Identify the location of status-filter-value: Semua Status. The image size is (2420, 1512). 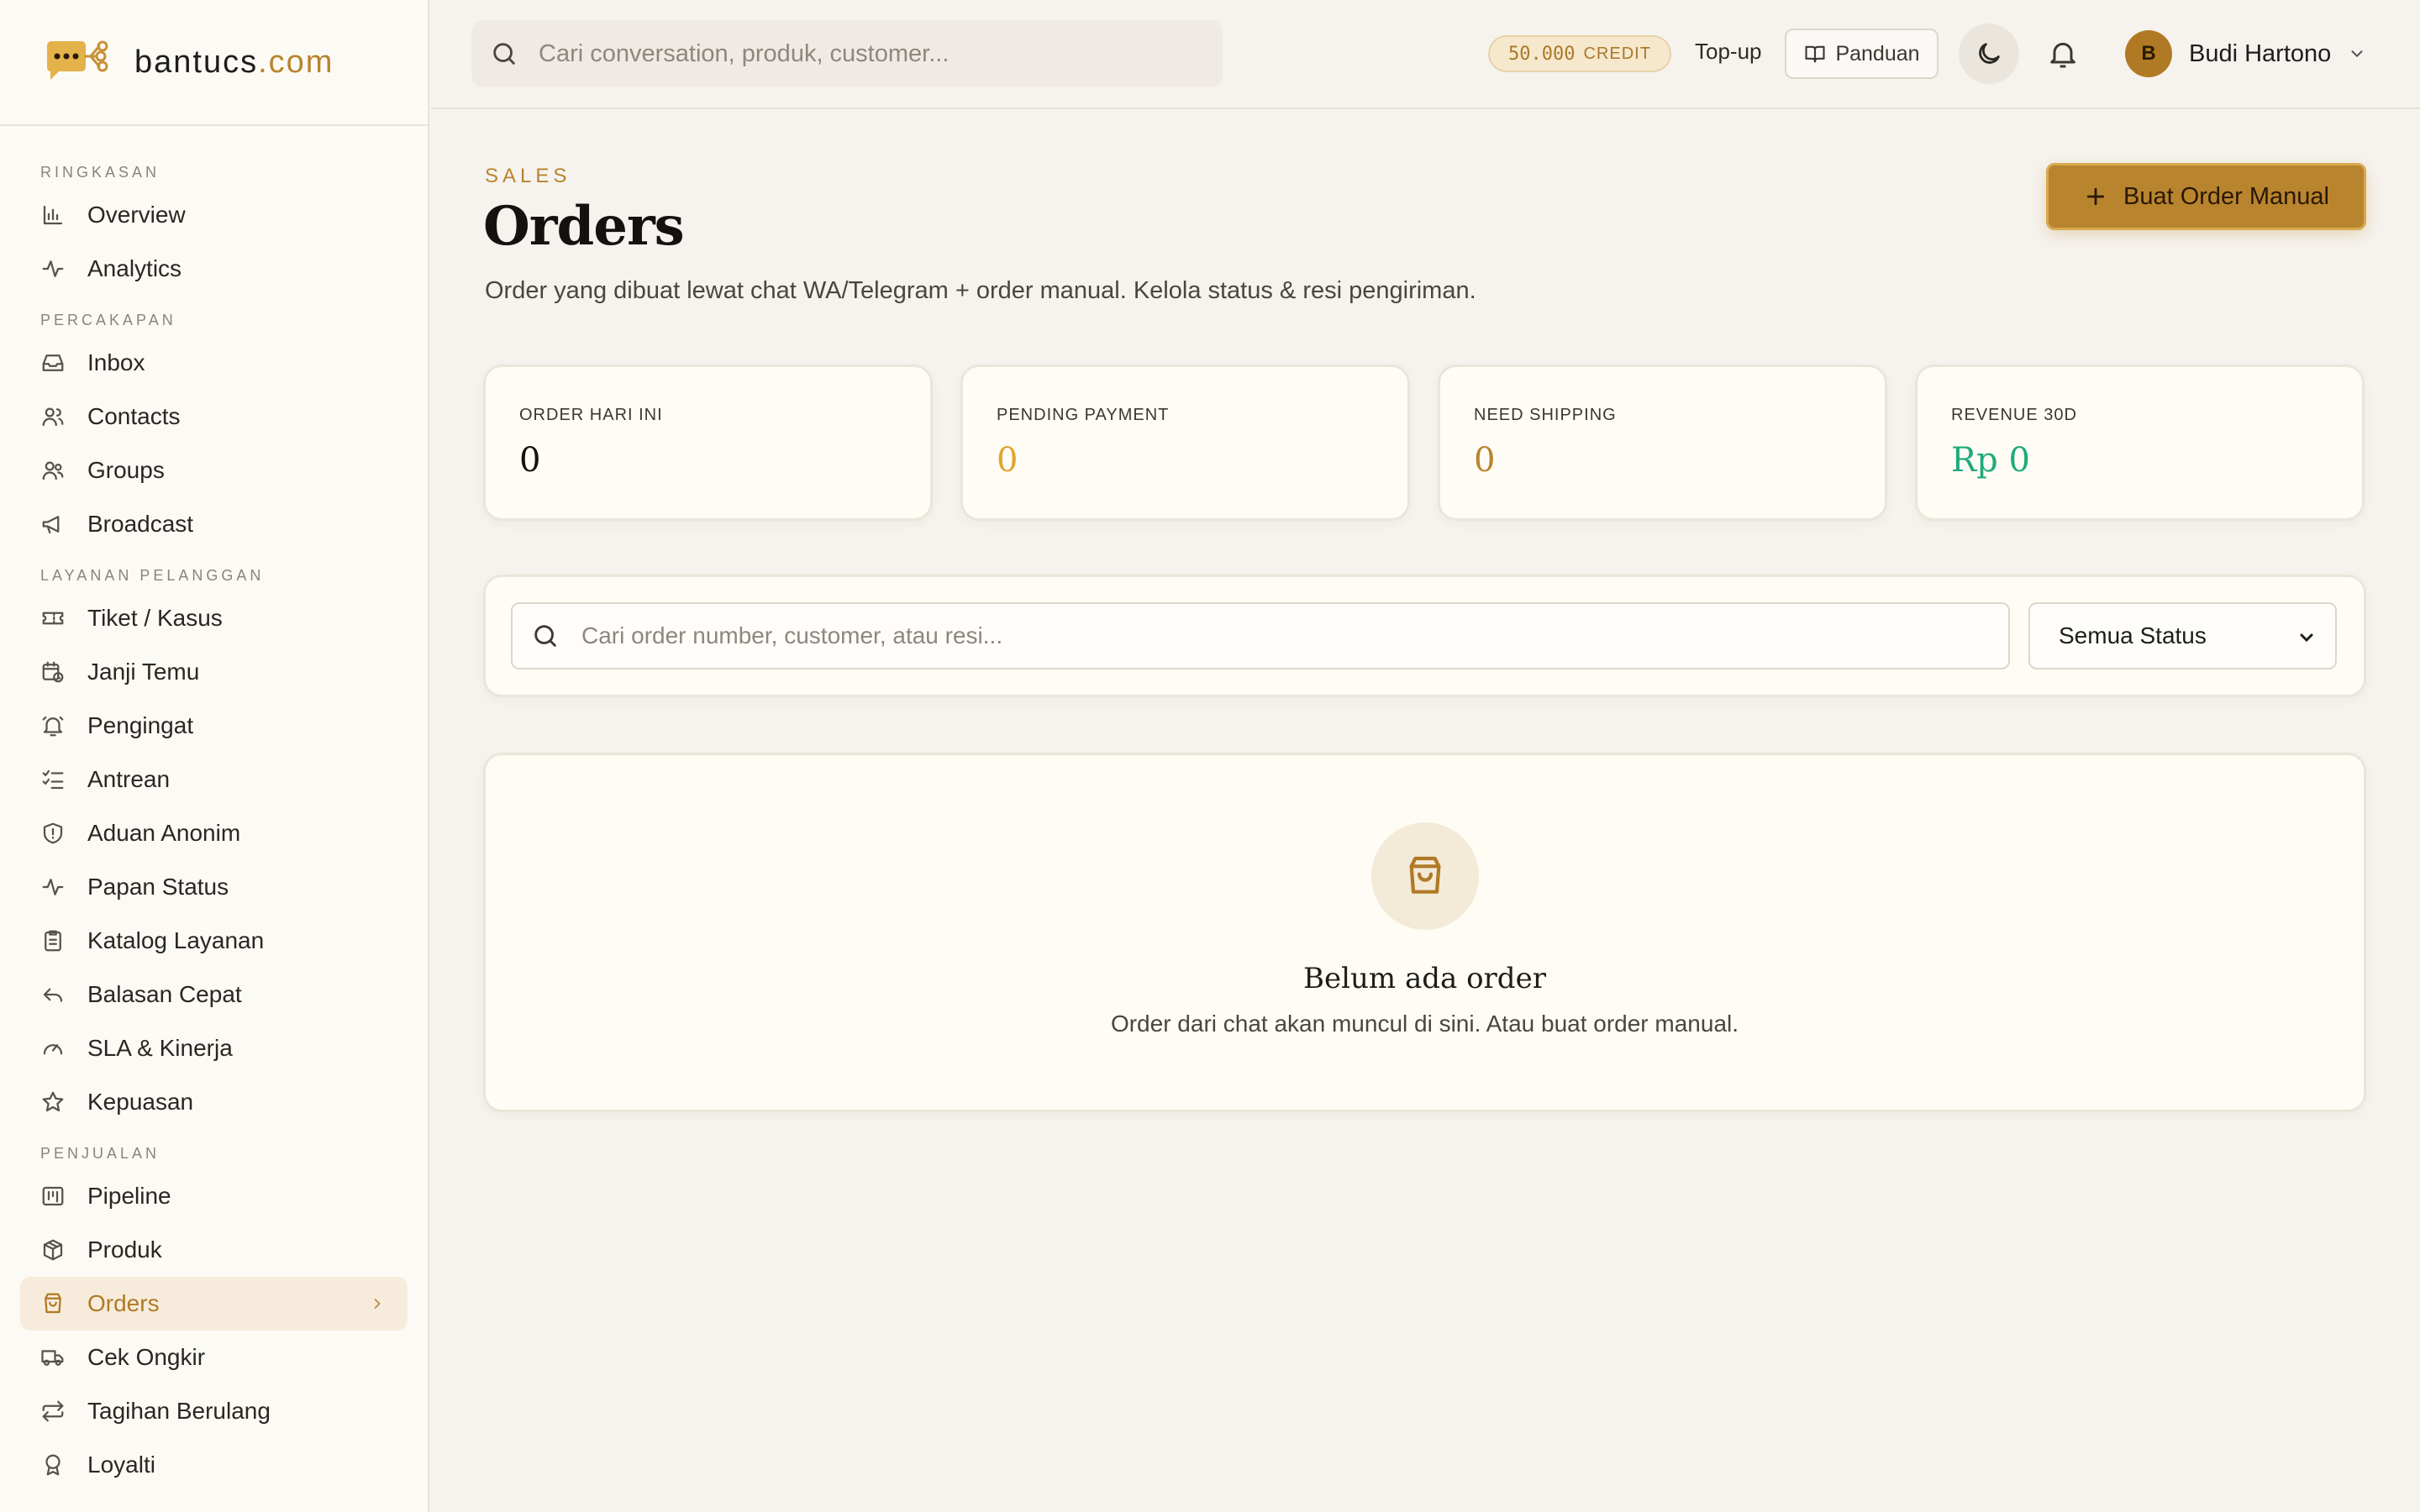
(2133, 635).